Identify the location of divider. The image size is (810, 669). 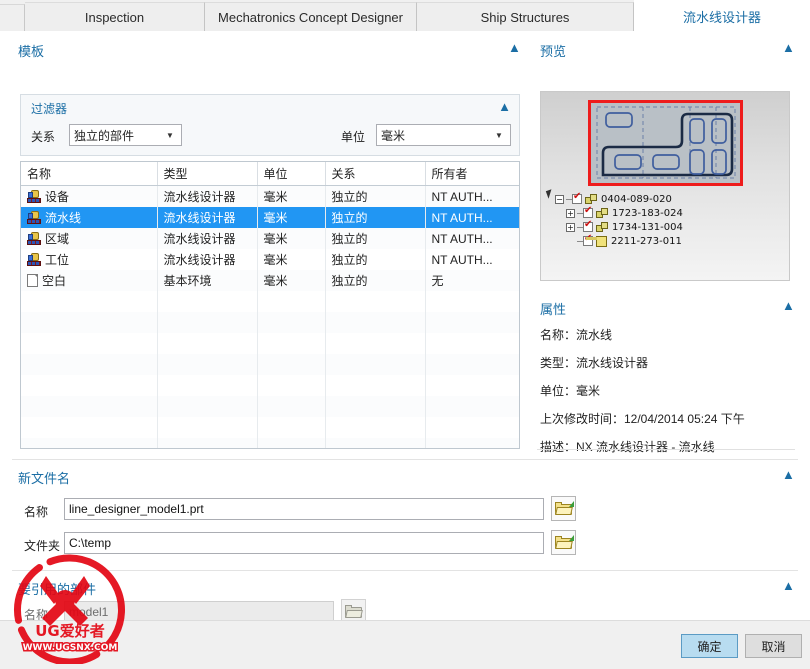
(405, 459).